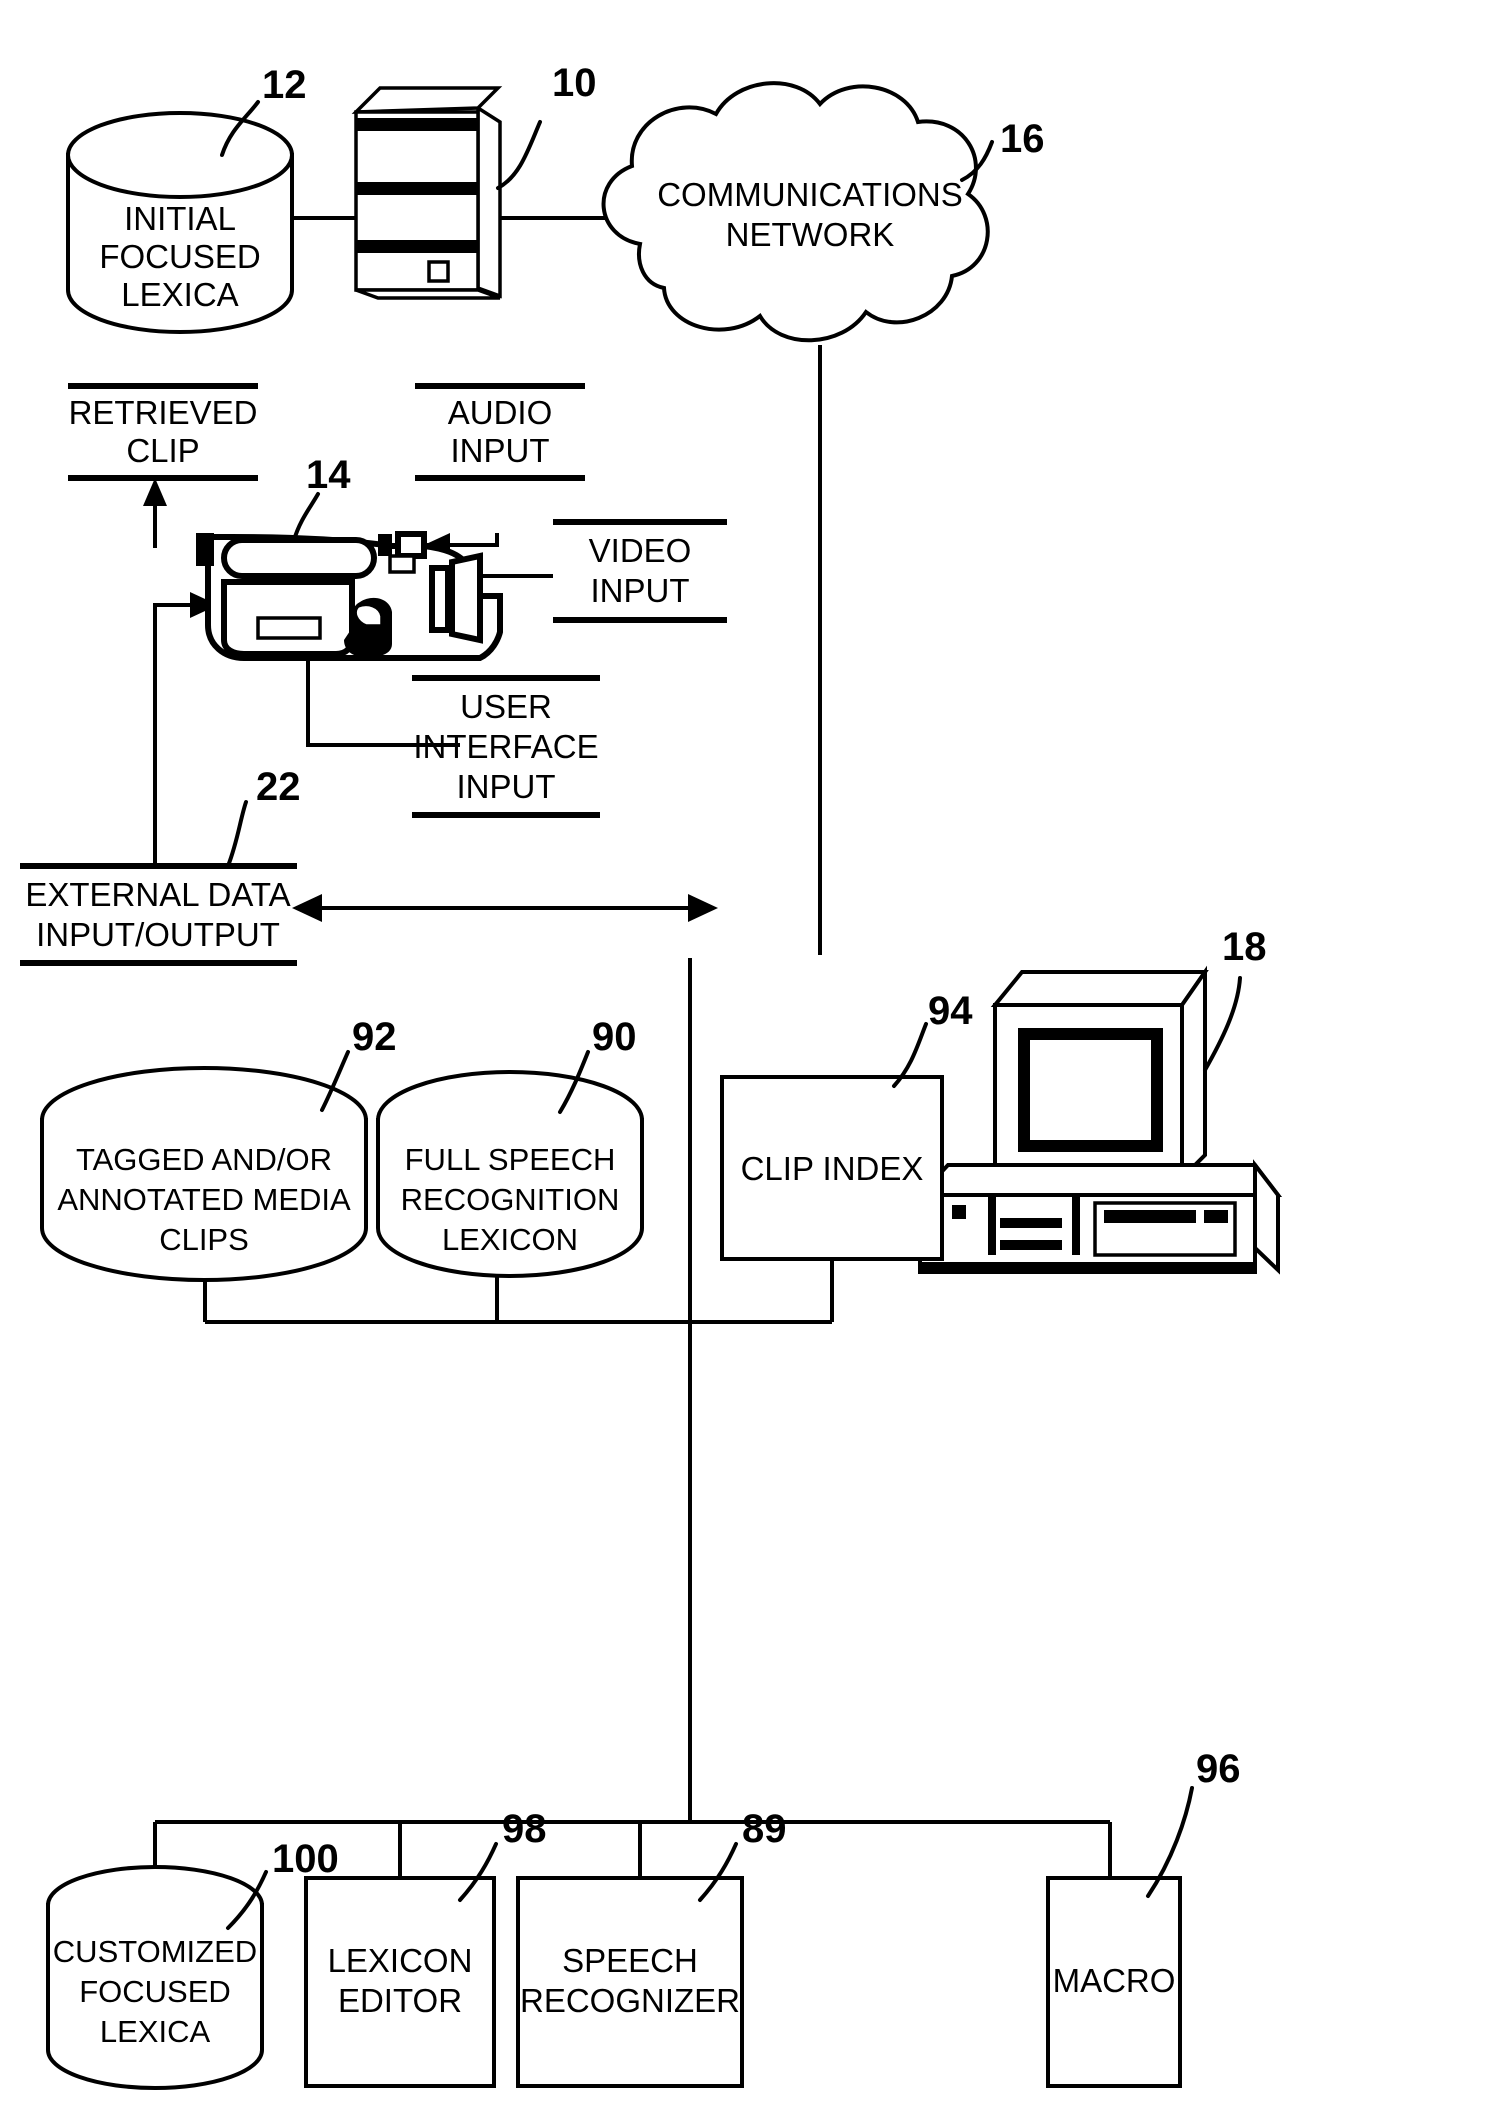 The height and width of the screenshot is (2123, 1486). I want to click on node-initial-focused-lexica: INITIAL FOCUSED LEXICA 12, so click(186, 198).